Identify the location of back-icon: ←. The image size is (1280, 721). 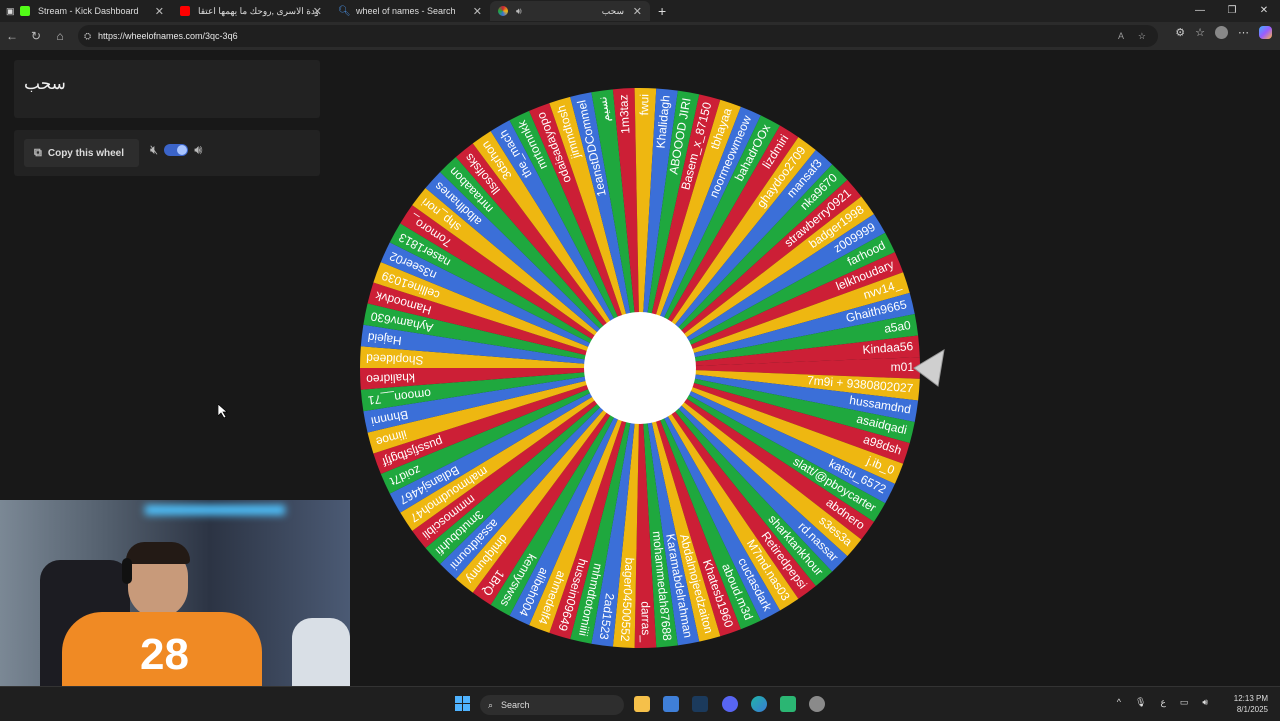
(12, 36).